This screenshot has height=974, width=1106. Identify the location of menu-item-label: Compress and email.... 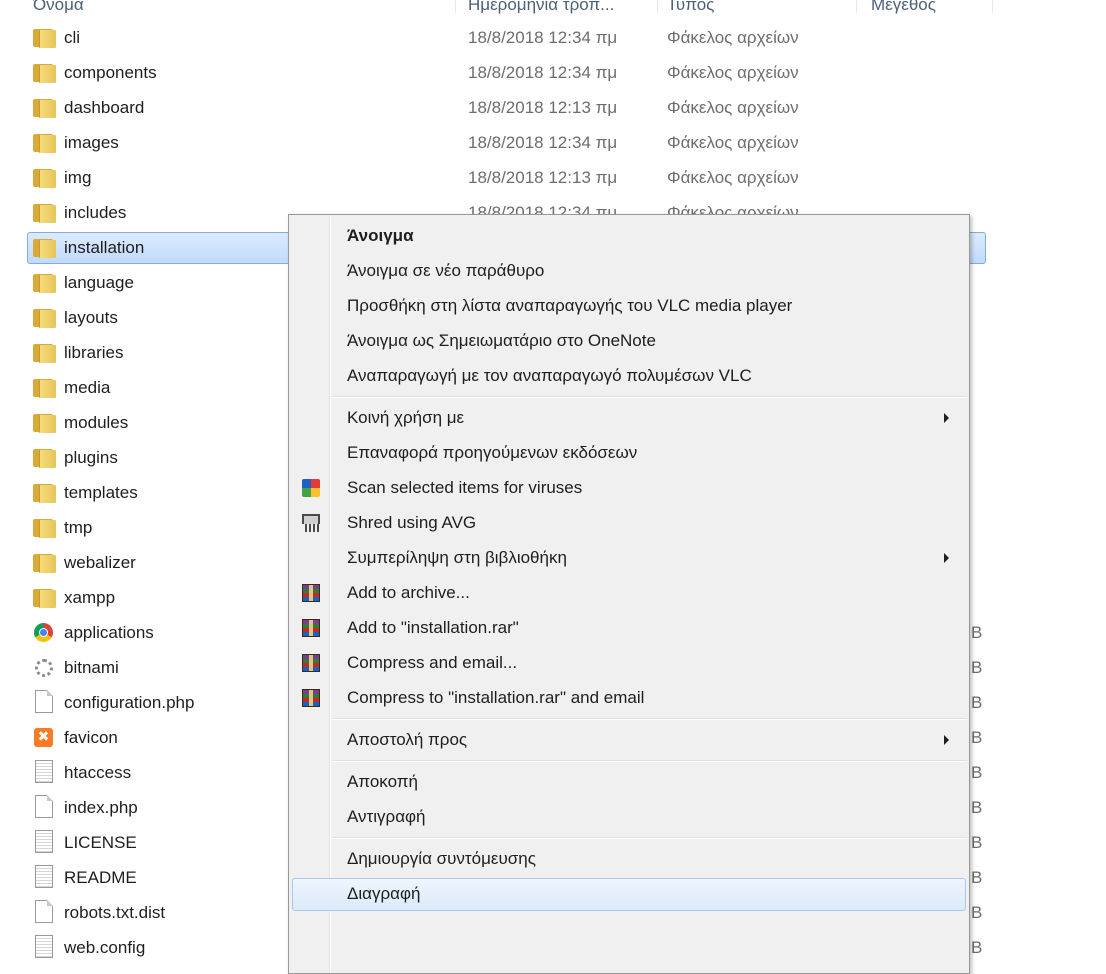
(432, 662).